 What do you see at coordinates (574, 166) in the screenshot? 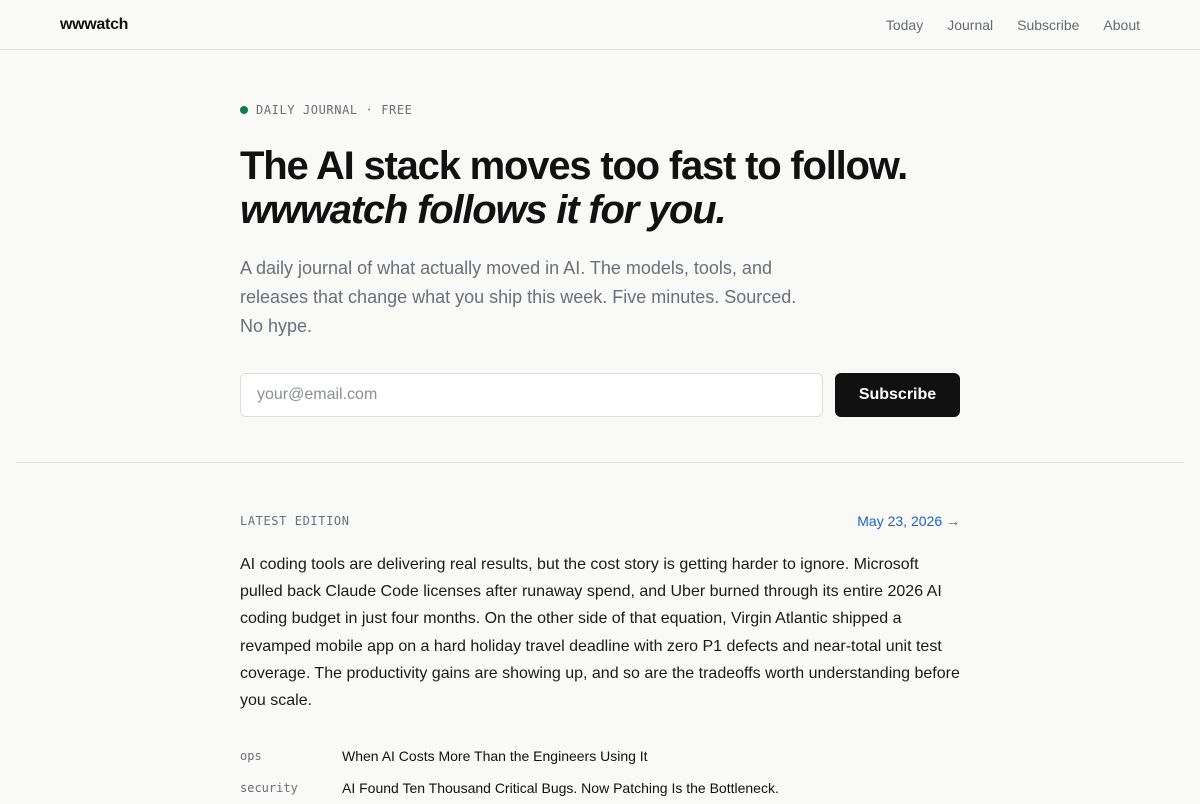
I see `headline-line-1: The AI stack moves too fast to follow.` at bounding box center [574, 166].